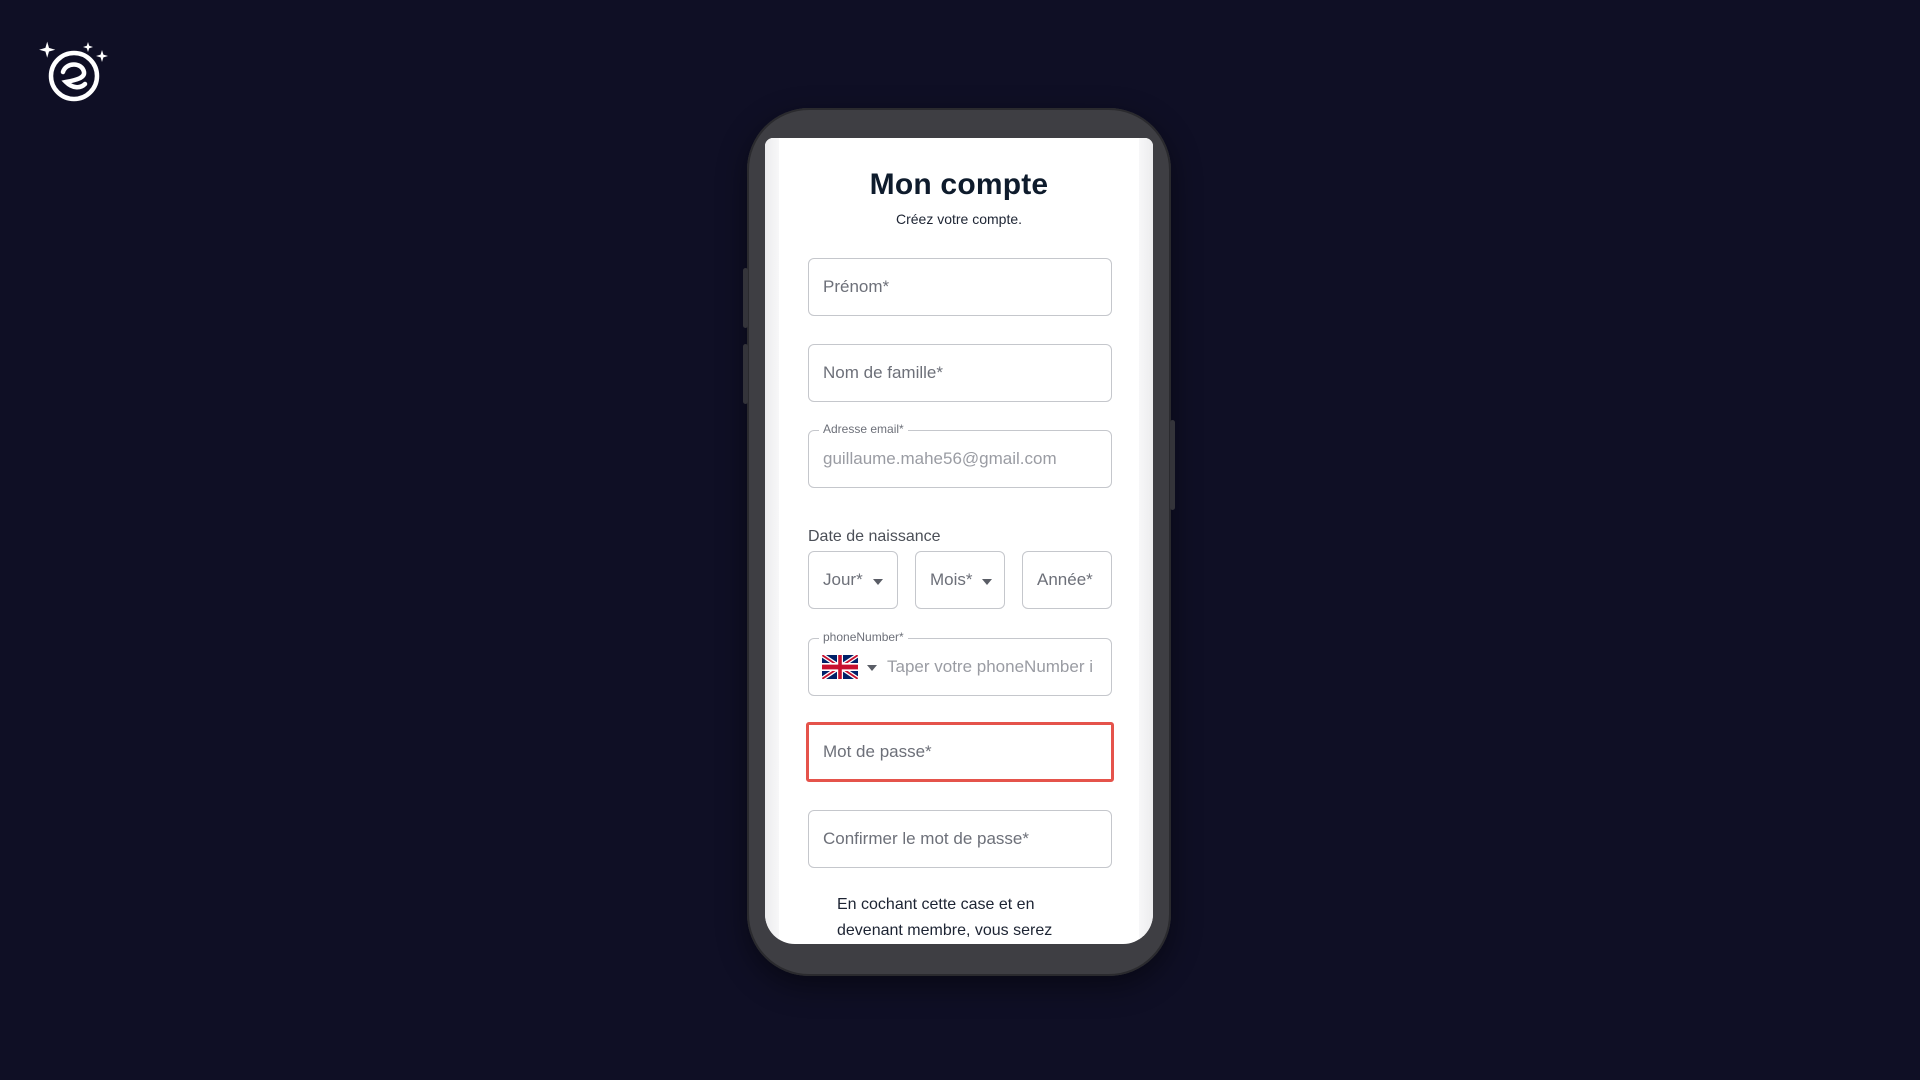 Image resolution: width=1920 pixels, height=1080 pixels. Describe the element at coordinates (960, 373) in the screenshot. I see `last-name-field: Nom de famille*` at that location.